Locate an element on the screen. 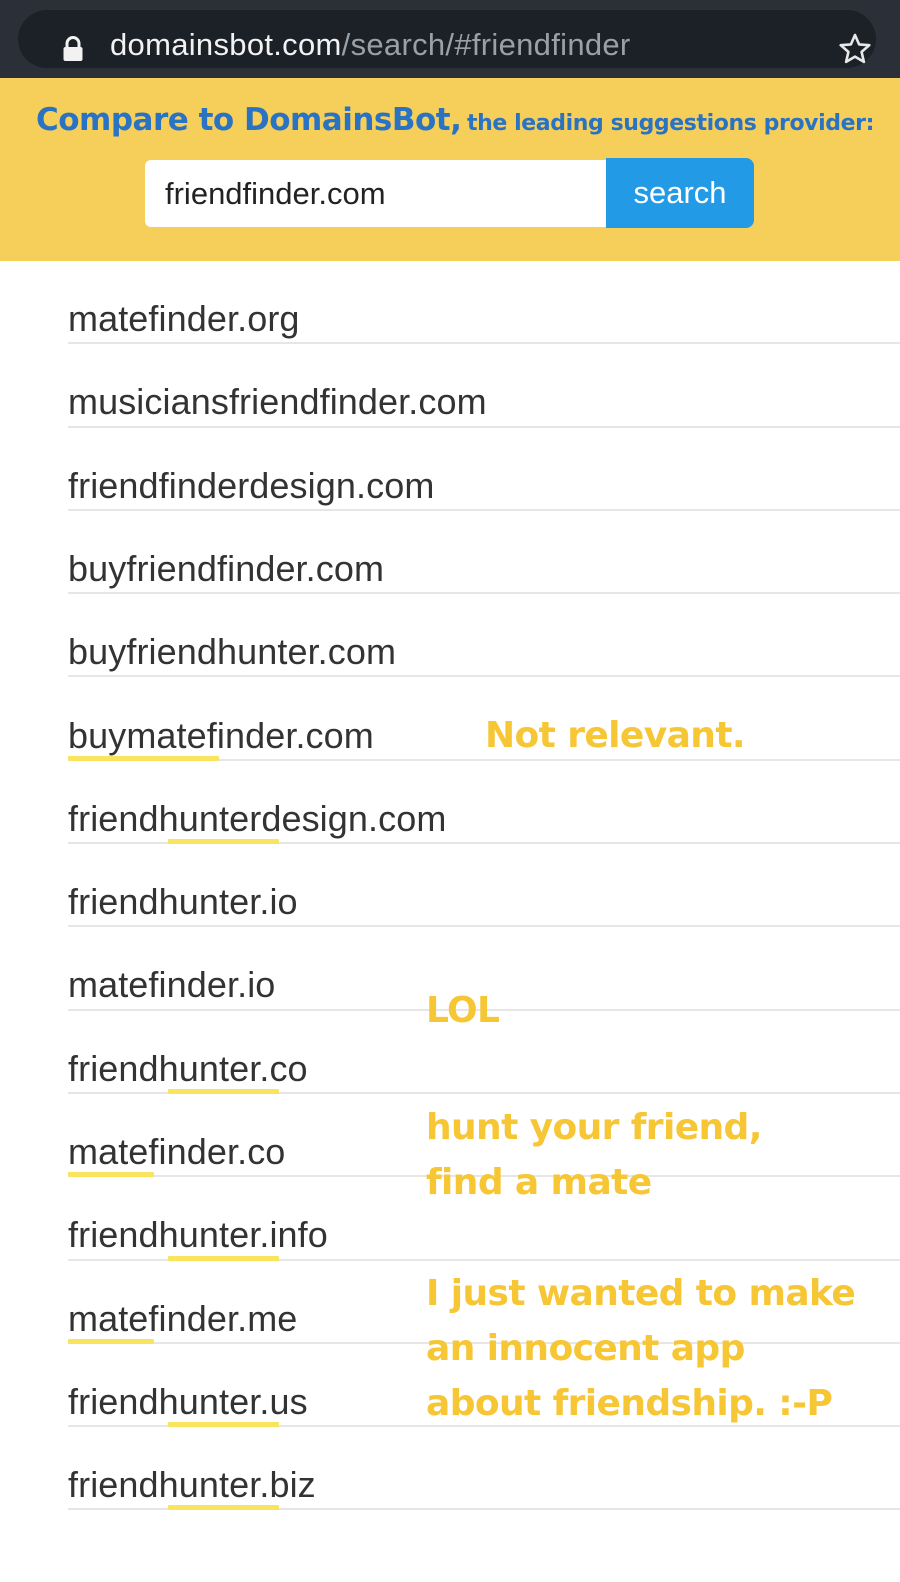  domain-label: matefinder.co is located at coordinates (176, 1152).